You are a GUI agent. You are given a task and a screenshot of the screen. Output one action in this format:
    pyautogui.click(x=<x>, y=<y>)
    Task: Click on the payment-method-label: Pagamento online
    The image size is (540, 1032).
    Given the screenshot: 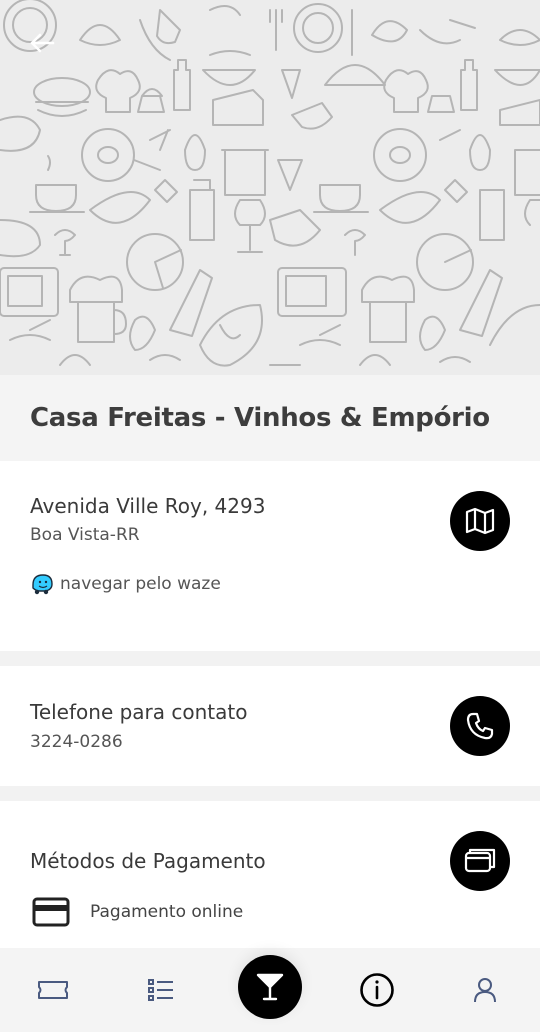 What is the action you would take?
    pyautogui.click(x=167, y=912)
    